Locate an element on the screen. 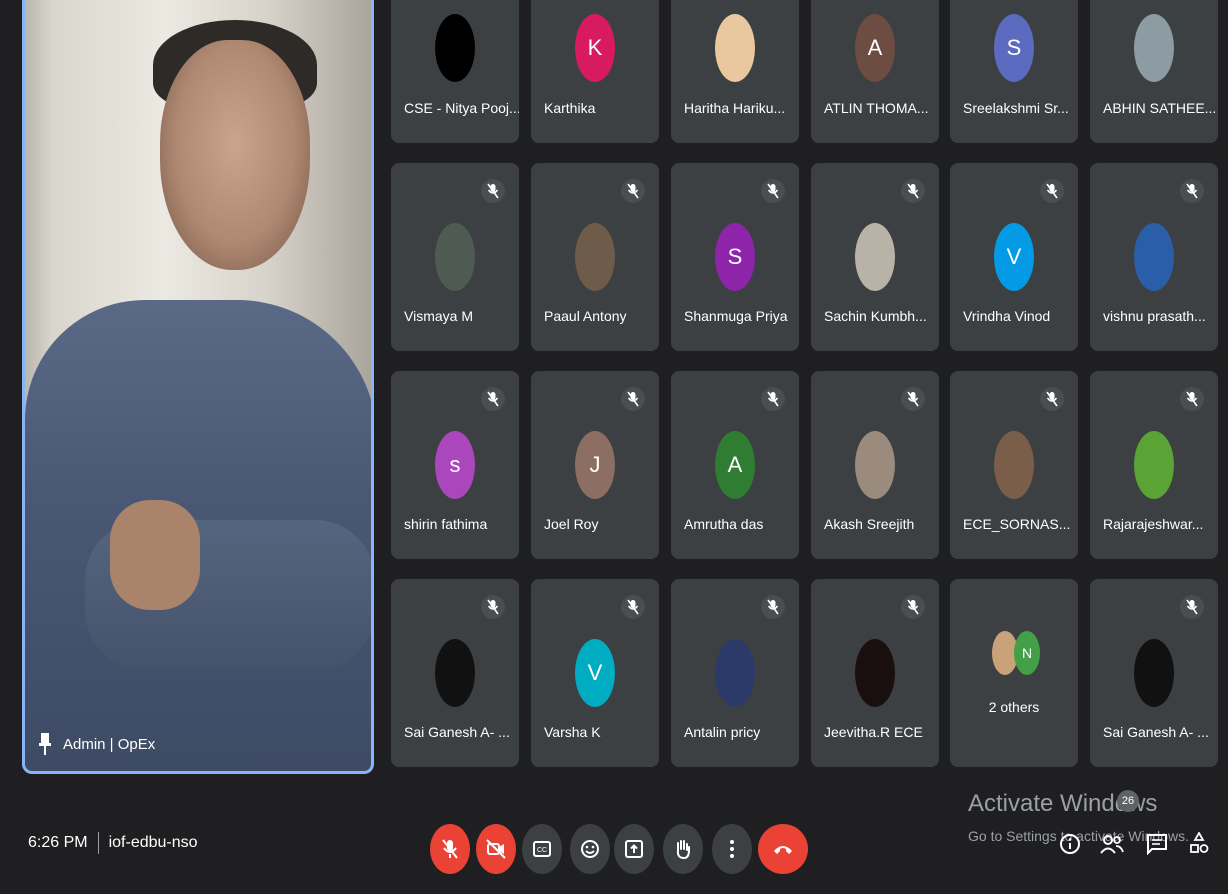 This screenshot has width=1228, height=894. chat-icon is located at coordinates (1157, 844).